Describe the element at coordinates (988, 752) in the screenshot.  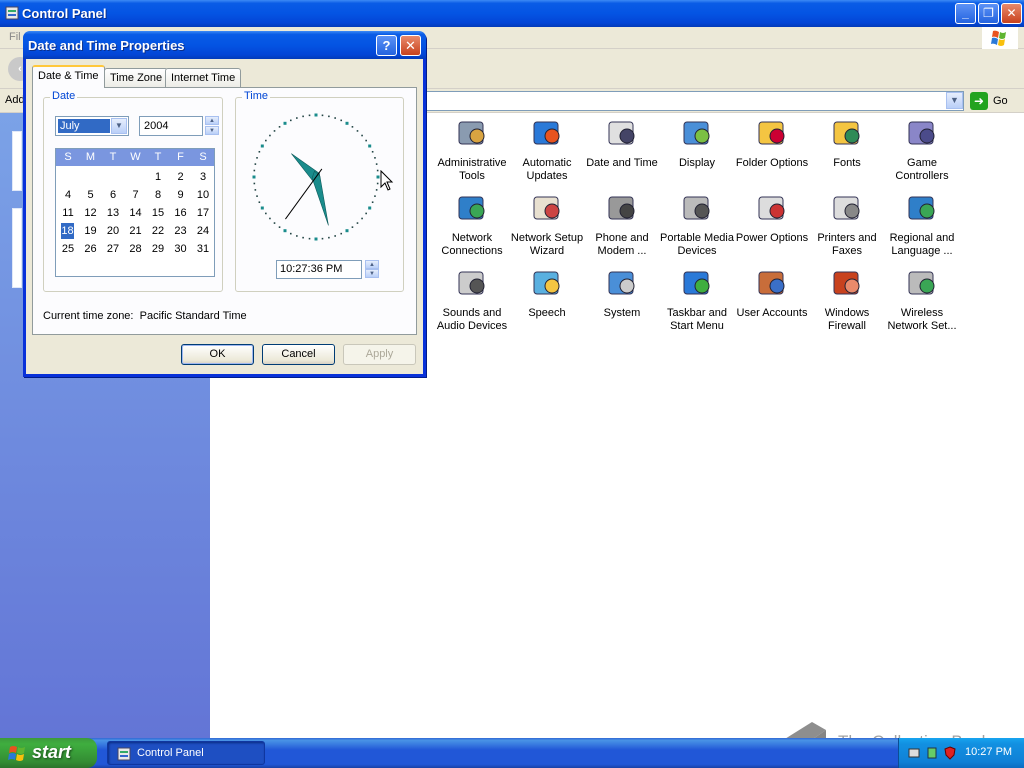
I see `taskbar-clock: 10:27 PM` at that location.